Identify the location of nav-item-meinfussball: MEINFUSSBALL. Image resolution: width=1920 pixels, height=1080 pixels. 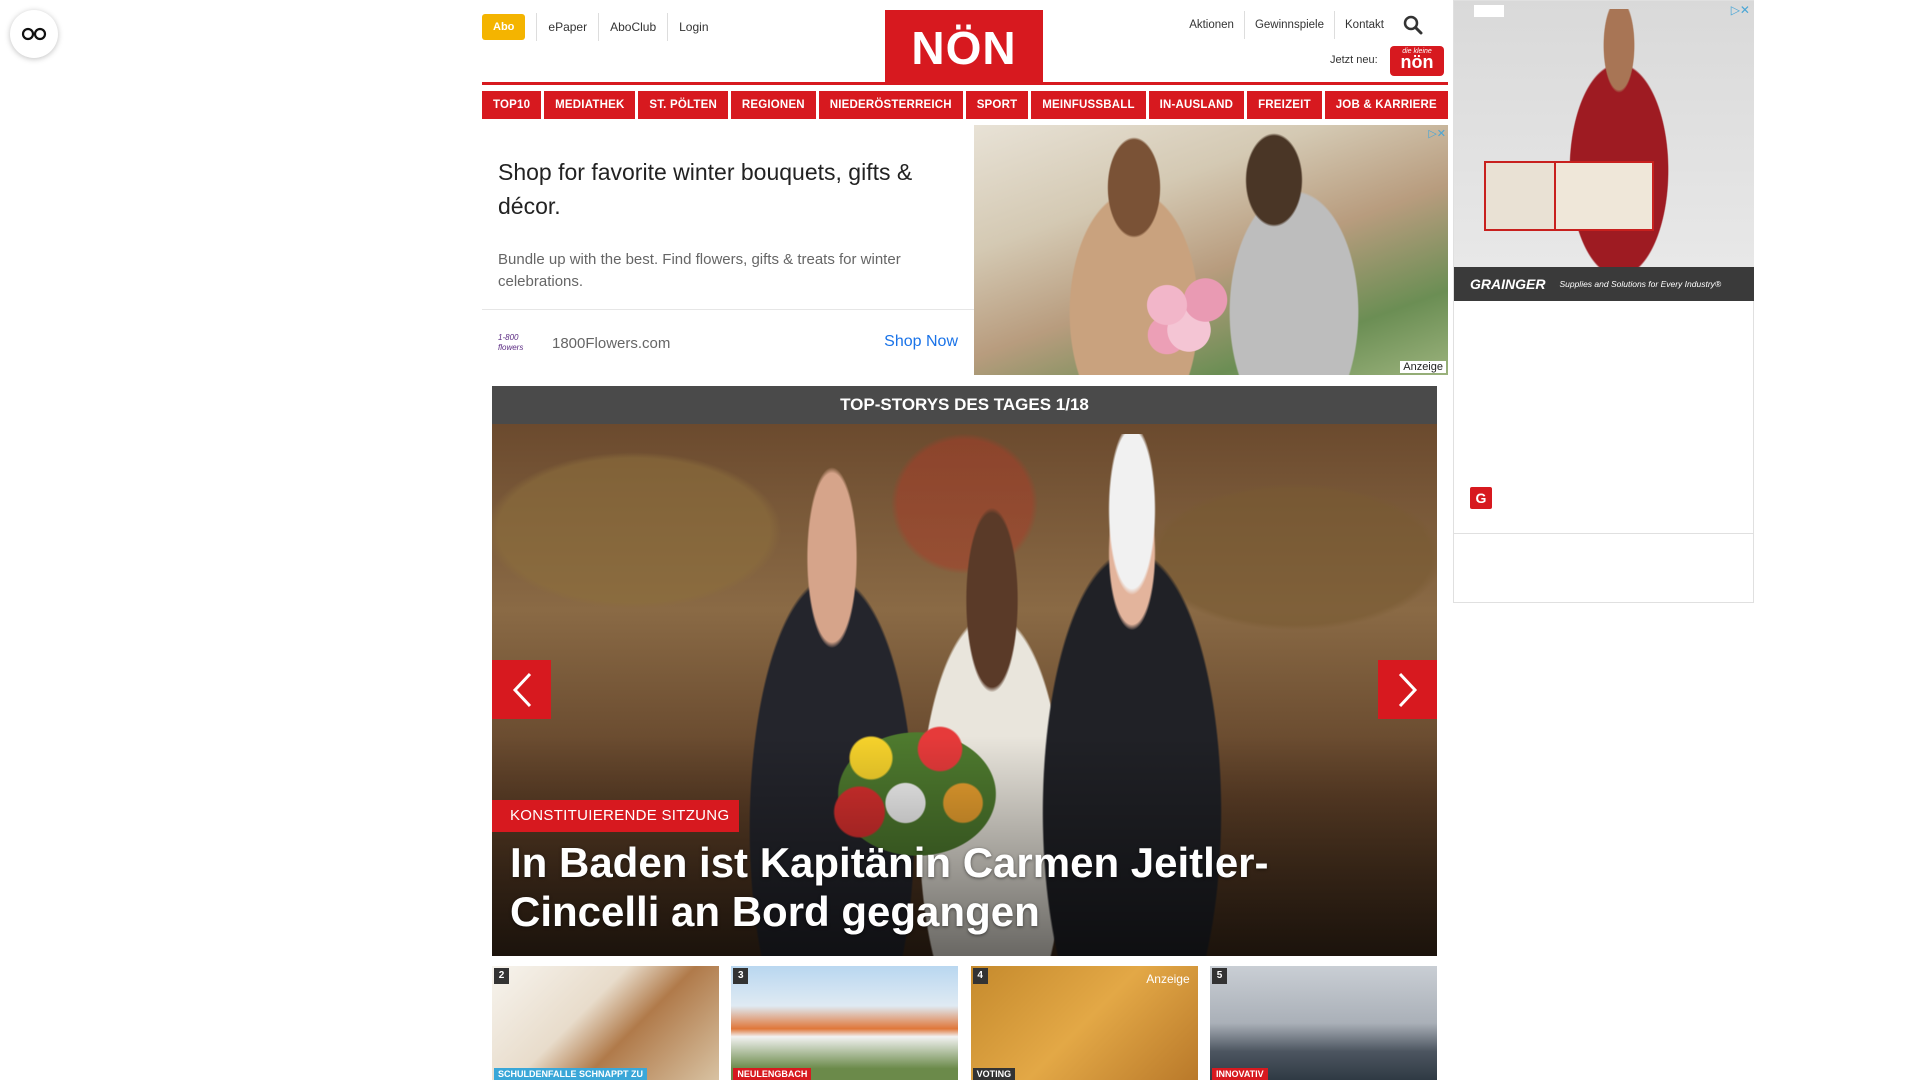
(1088, 105).